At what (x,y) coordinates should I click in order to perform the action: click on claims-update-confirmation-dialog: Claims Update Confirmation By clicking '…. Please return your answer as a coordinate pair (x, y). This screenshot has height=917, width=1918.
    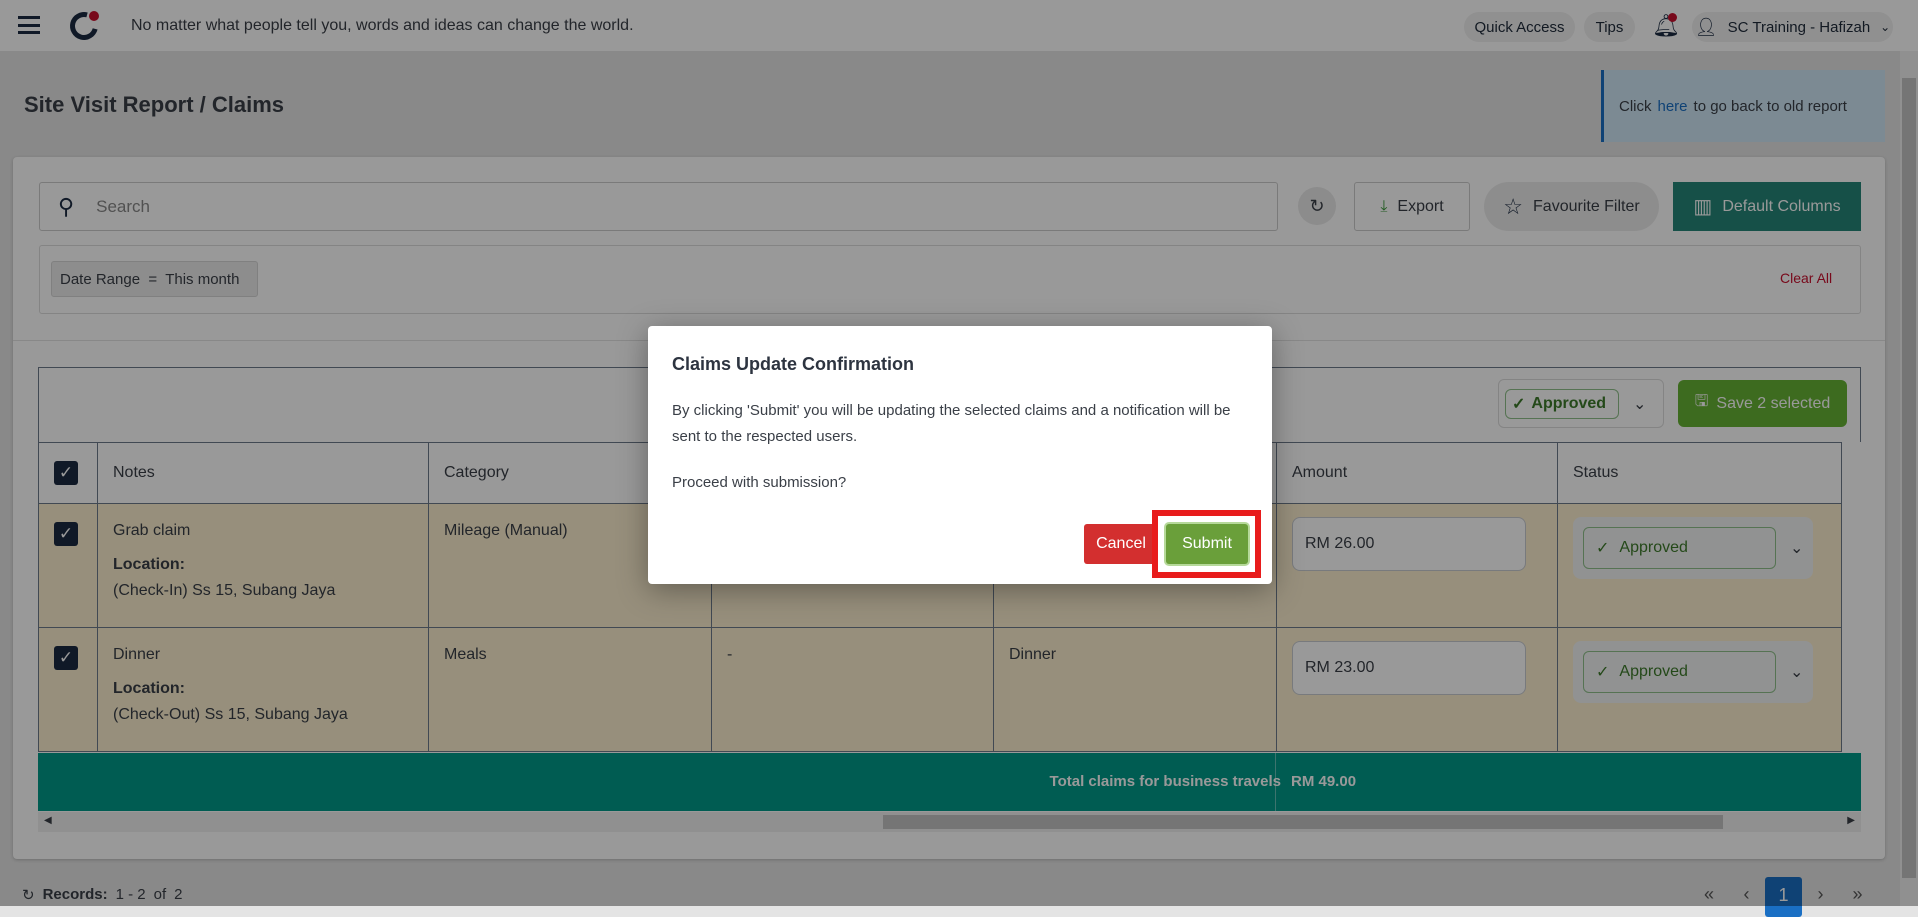
    Looking at the image, I should click on (960, 455).